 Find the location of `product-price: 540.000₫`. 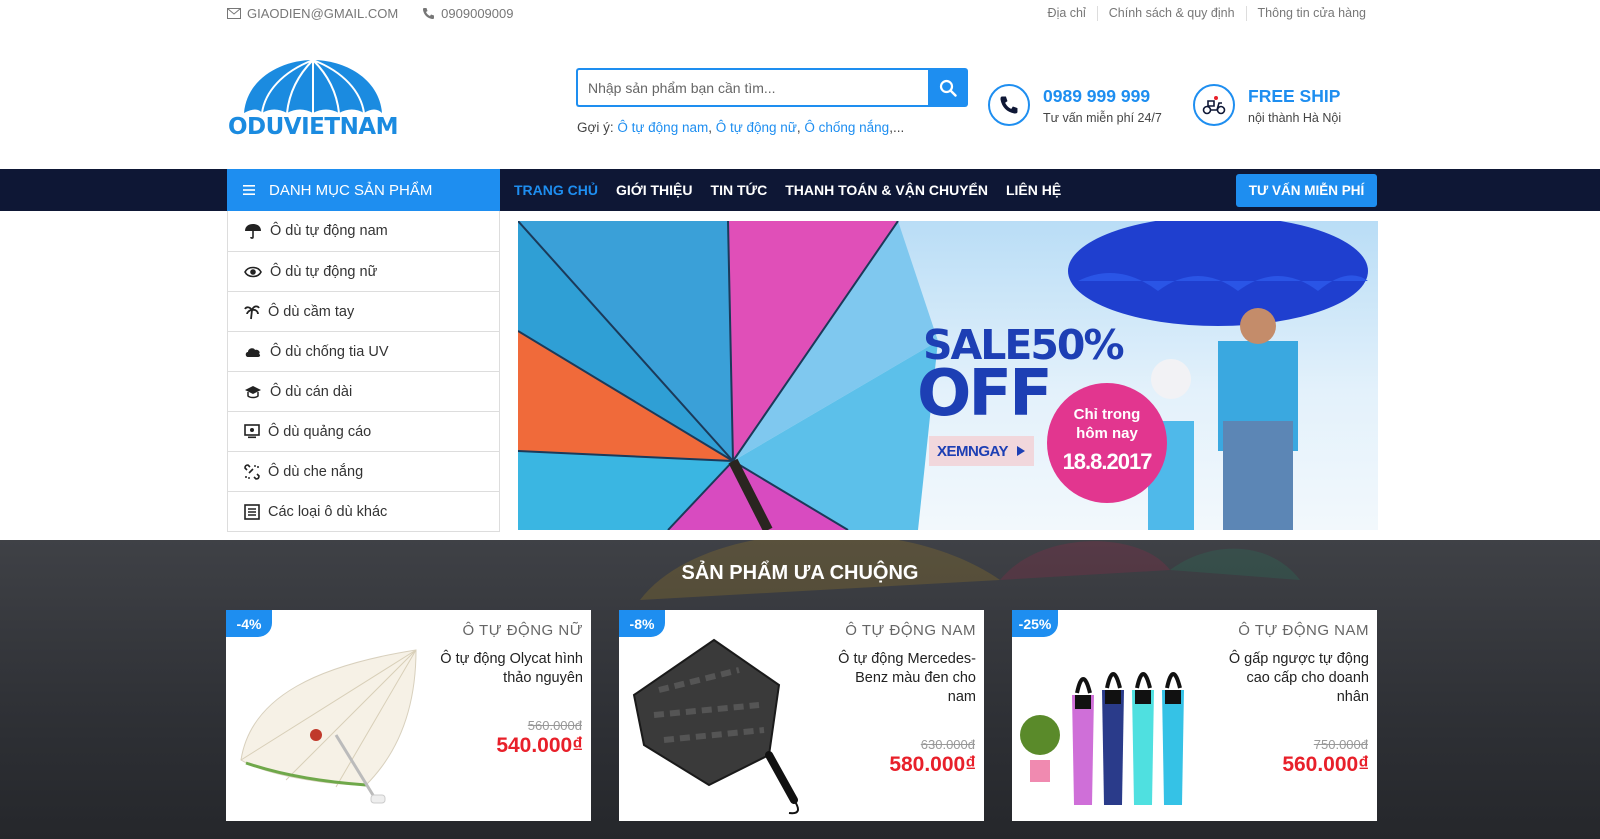

product-price: 540.000₫ is located at coordinates (539, 745).